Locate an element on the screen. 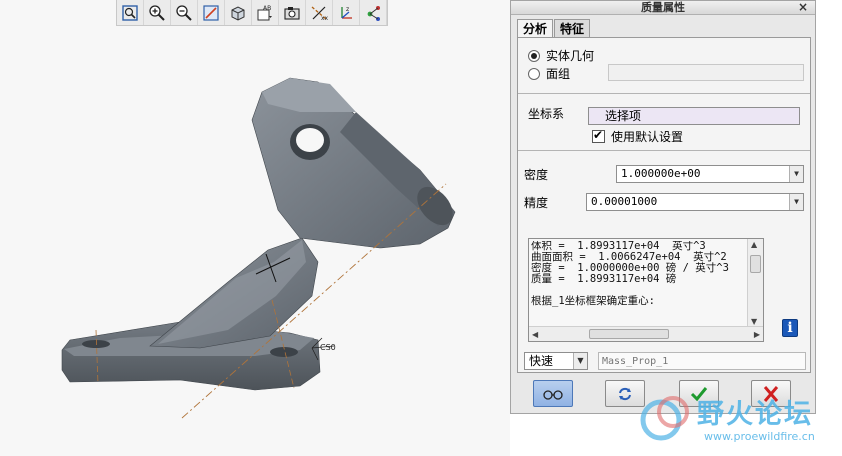 The height and width of the screenshot is (456, 842). repeat-button is located at coordinates (625, 393).